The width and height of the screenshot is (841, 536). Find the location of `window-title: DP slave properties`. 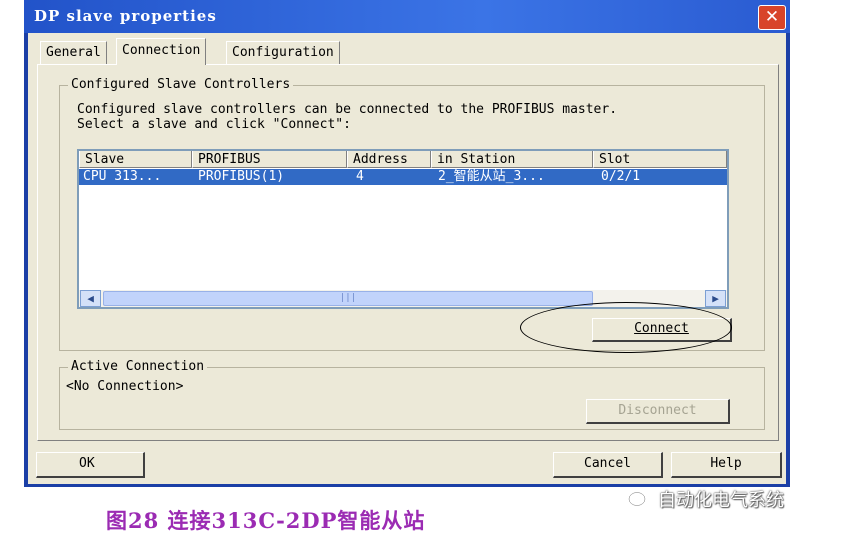

window-title: DP slave properties is located at coordinates (125, 16).